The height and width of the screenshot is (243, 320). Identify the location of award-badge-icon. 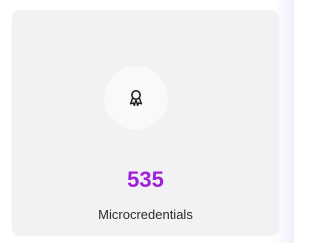
(136, 98).